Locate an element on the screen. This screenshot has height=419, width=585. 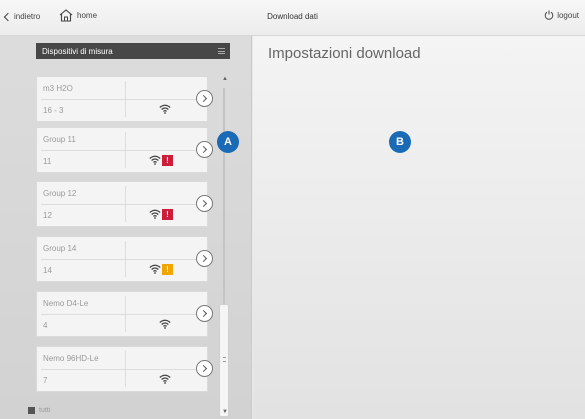
device-id: 12 is located at coordinates (47, 215).